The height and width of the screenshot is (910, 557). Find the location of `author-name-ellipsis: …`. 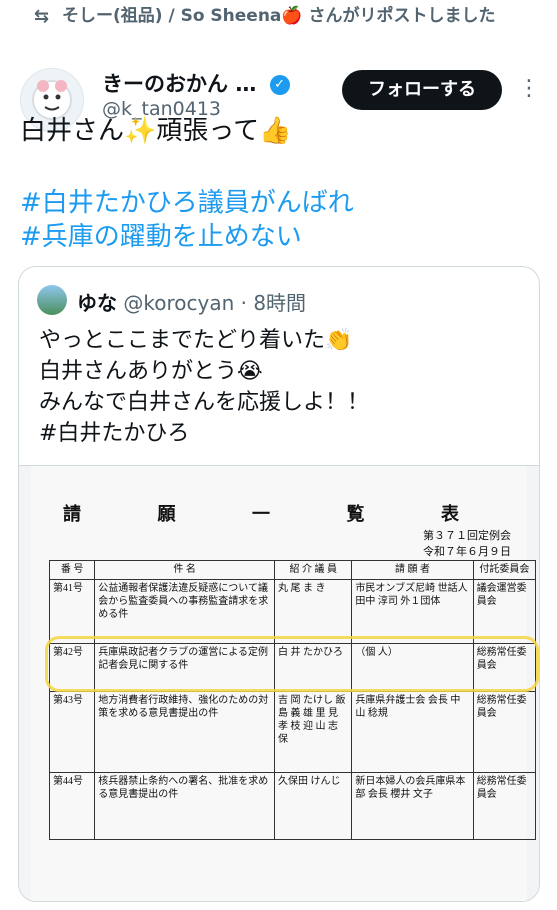

author-name-ellipsis: … is located at coordinates (246, 84).